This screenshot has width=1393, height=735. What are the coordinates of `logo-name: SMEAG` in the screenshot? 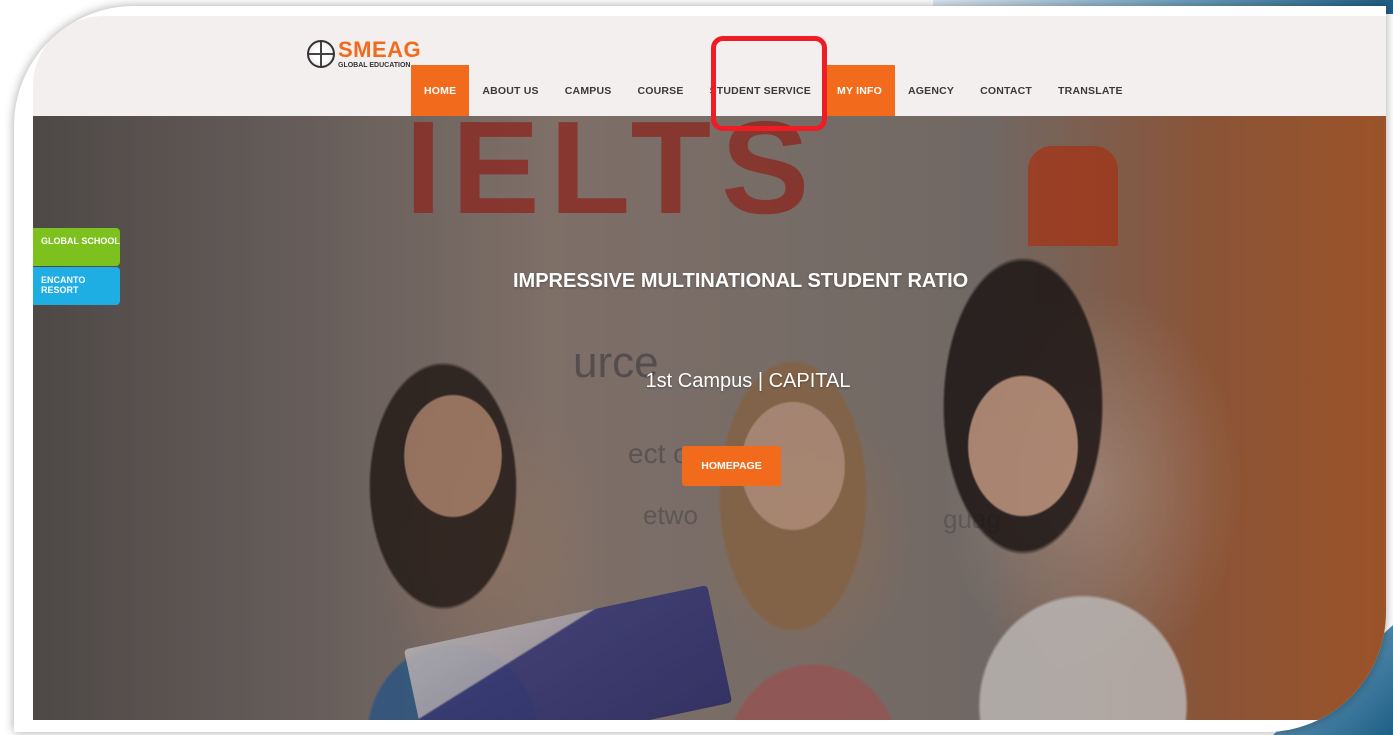 It's located at (380, 49).